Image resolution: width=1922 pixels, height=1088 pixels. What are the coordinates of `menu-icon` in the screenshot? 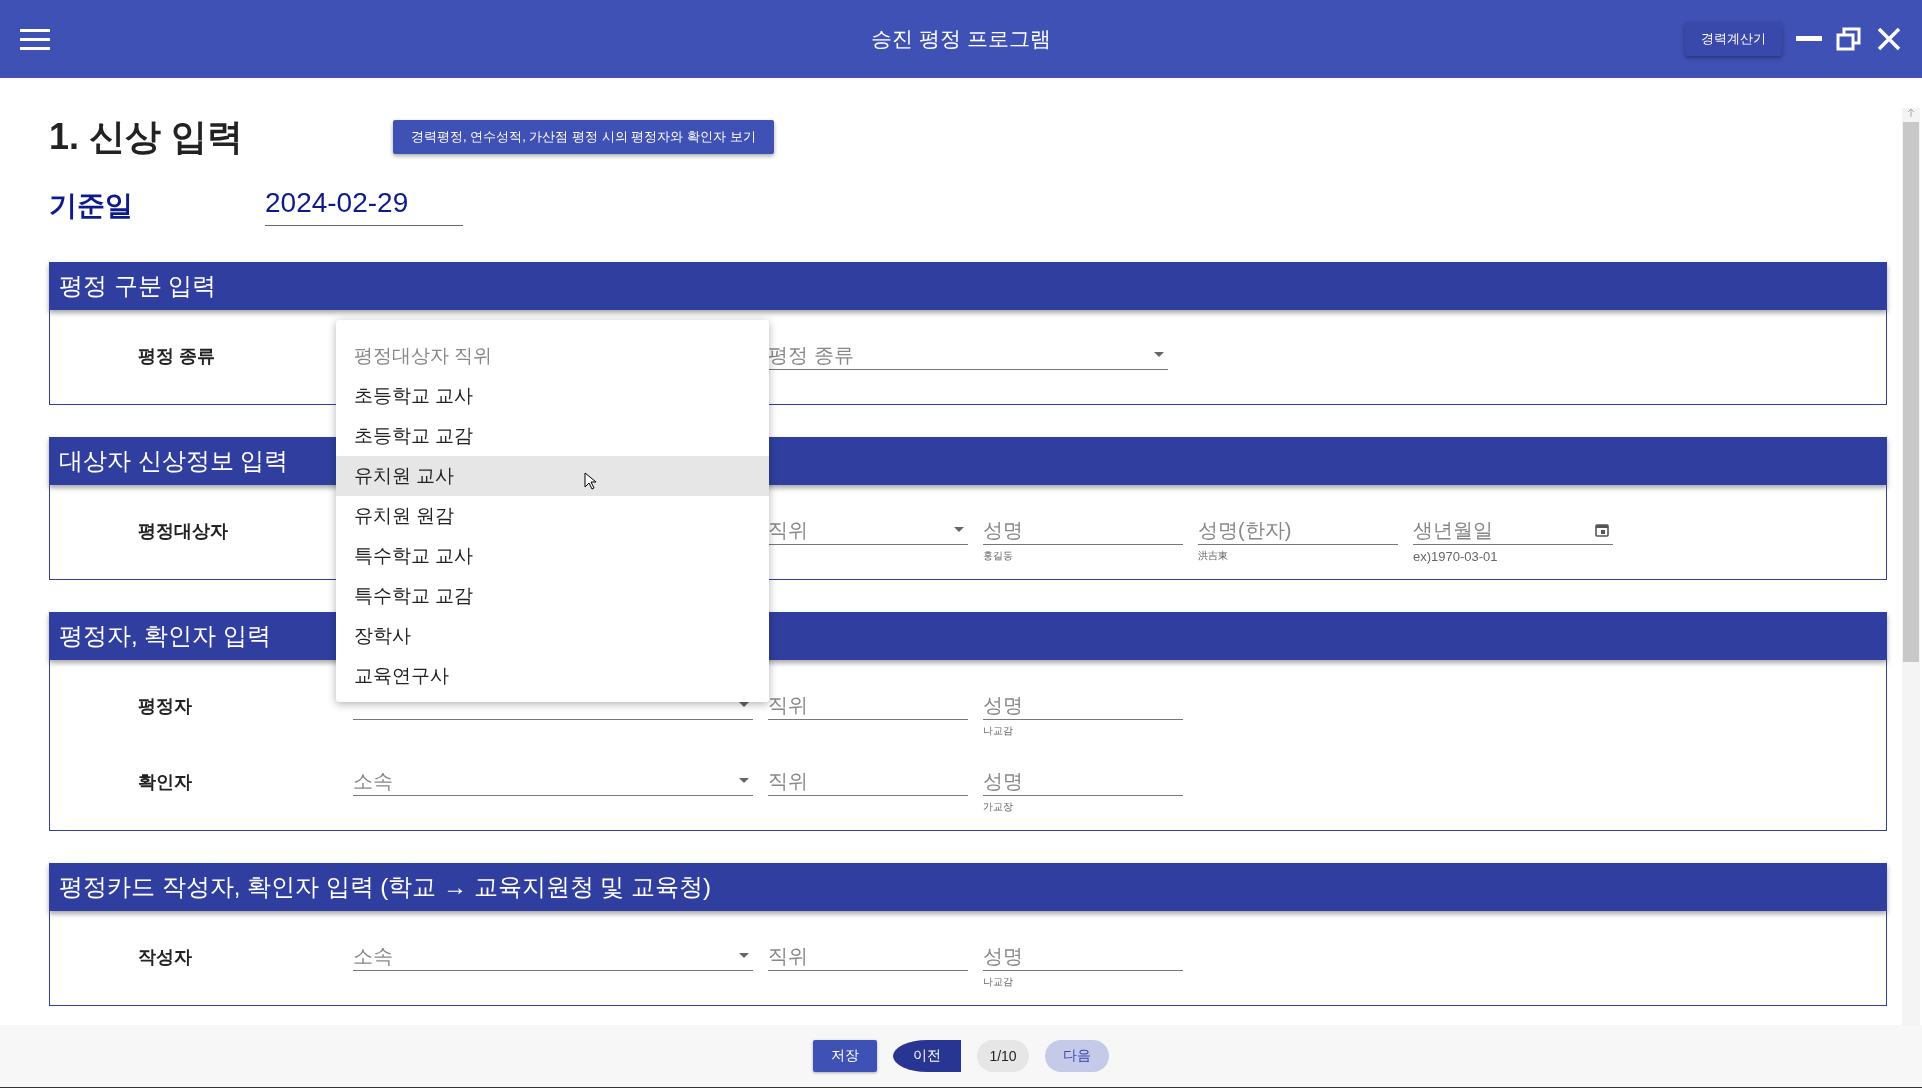 It's located at (36, 39).